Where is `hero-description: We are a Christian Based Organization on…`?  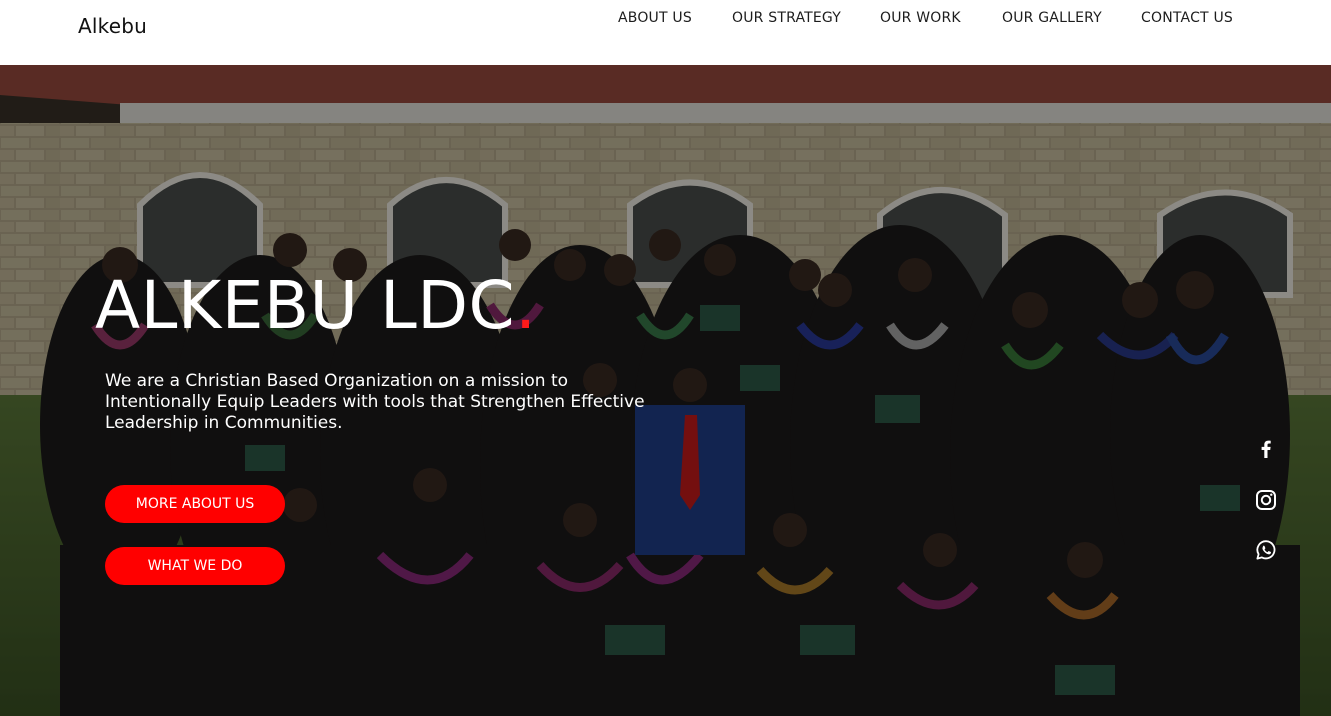
hero-description: We are a Christian Based Organization on… is located at coordinates (375, 402).